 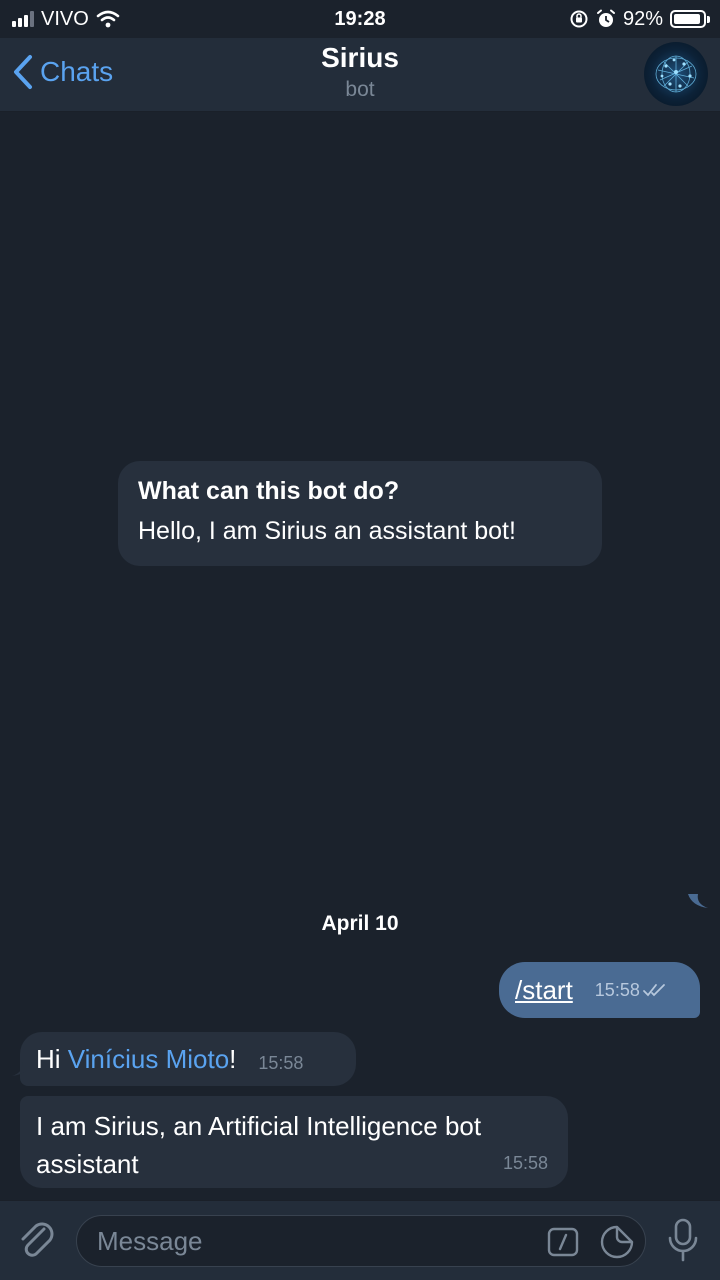 I want to click on bot-avatar, so click(x=676, y=74).